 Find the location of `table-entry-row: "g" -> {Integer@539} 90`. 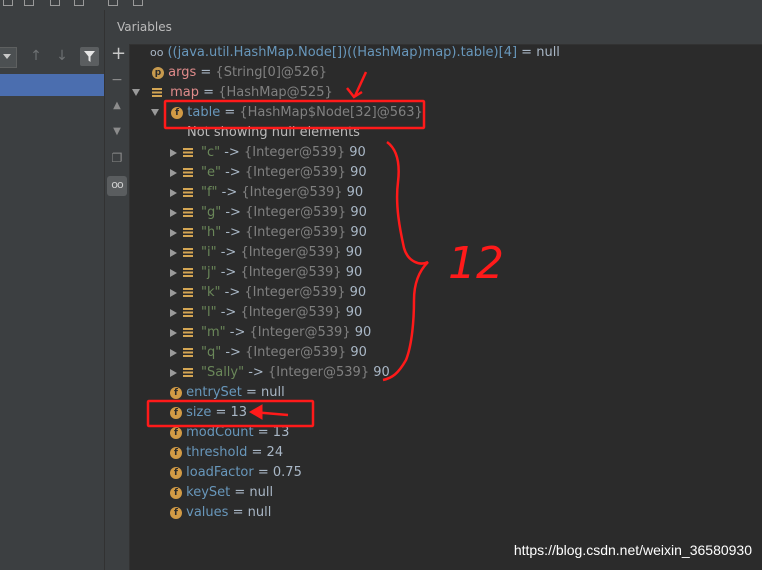

table-entry-row: "g" -> {Integer@539} 90 is located at coordinates (268, 213).